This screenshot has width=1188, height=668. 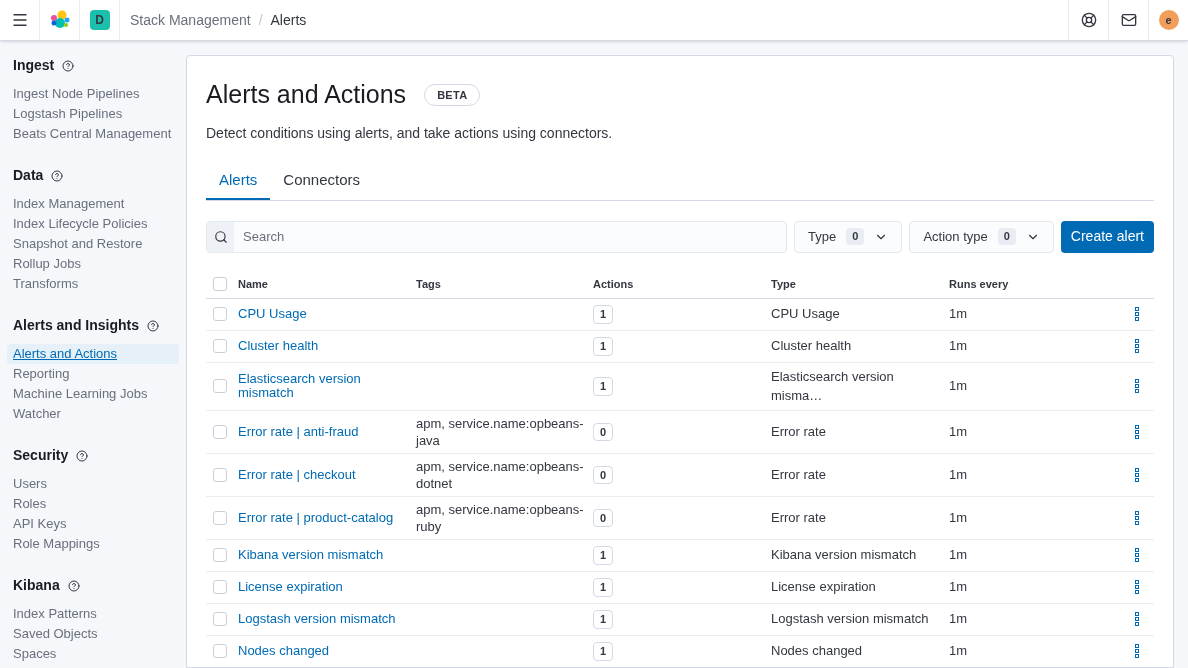 What do you see at coordinates (93, 244) in the screenshot?
I see `sidebar-item: Snapshot and Restore` at bounding box center [93, 244].